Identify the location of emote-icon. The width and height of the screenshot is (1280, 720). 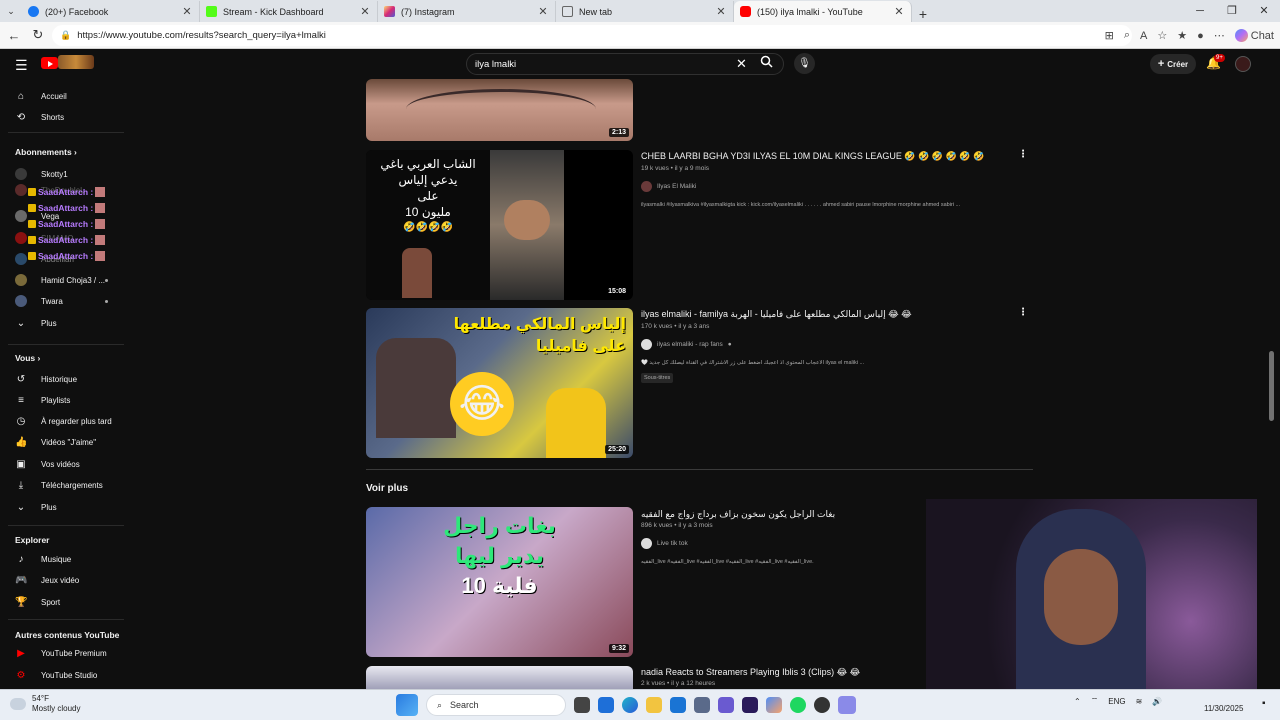
(100, 240).